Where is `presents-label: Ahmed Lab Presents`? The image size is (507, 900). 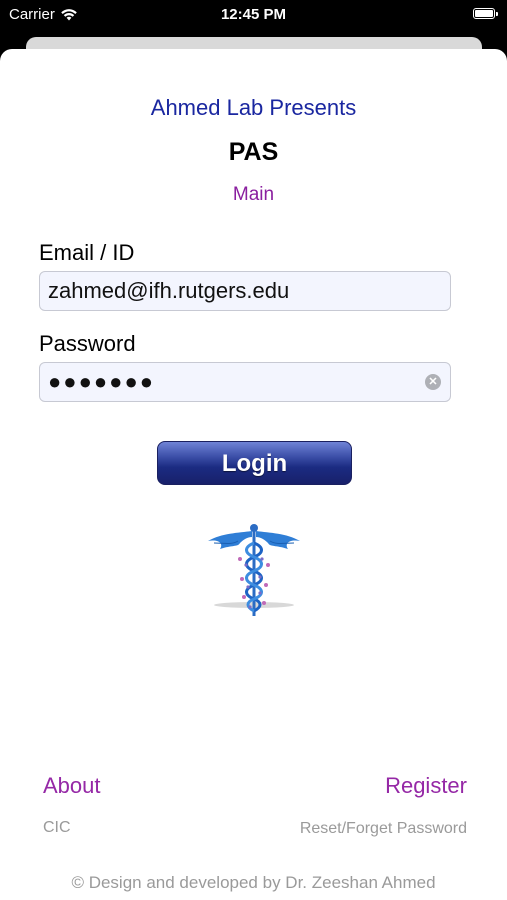
presents-label: Ahmed Lab Presents is located at coordinates (253, 107).